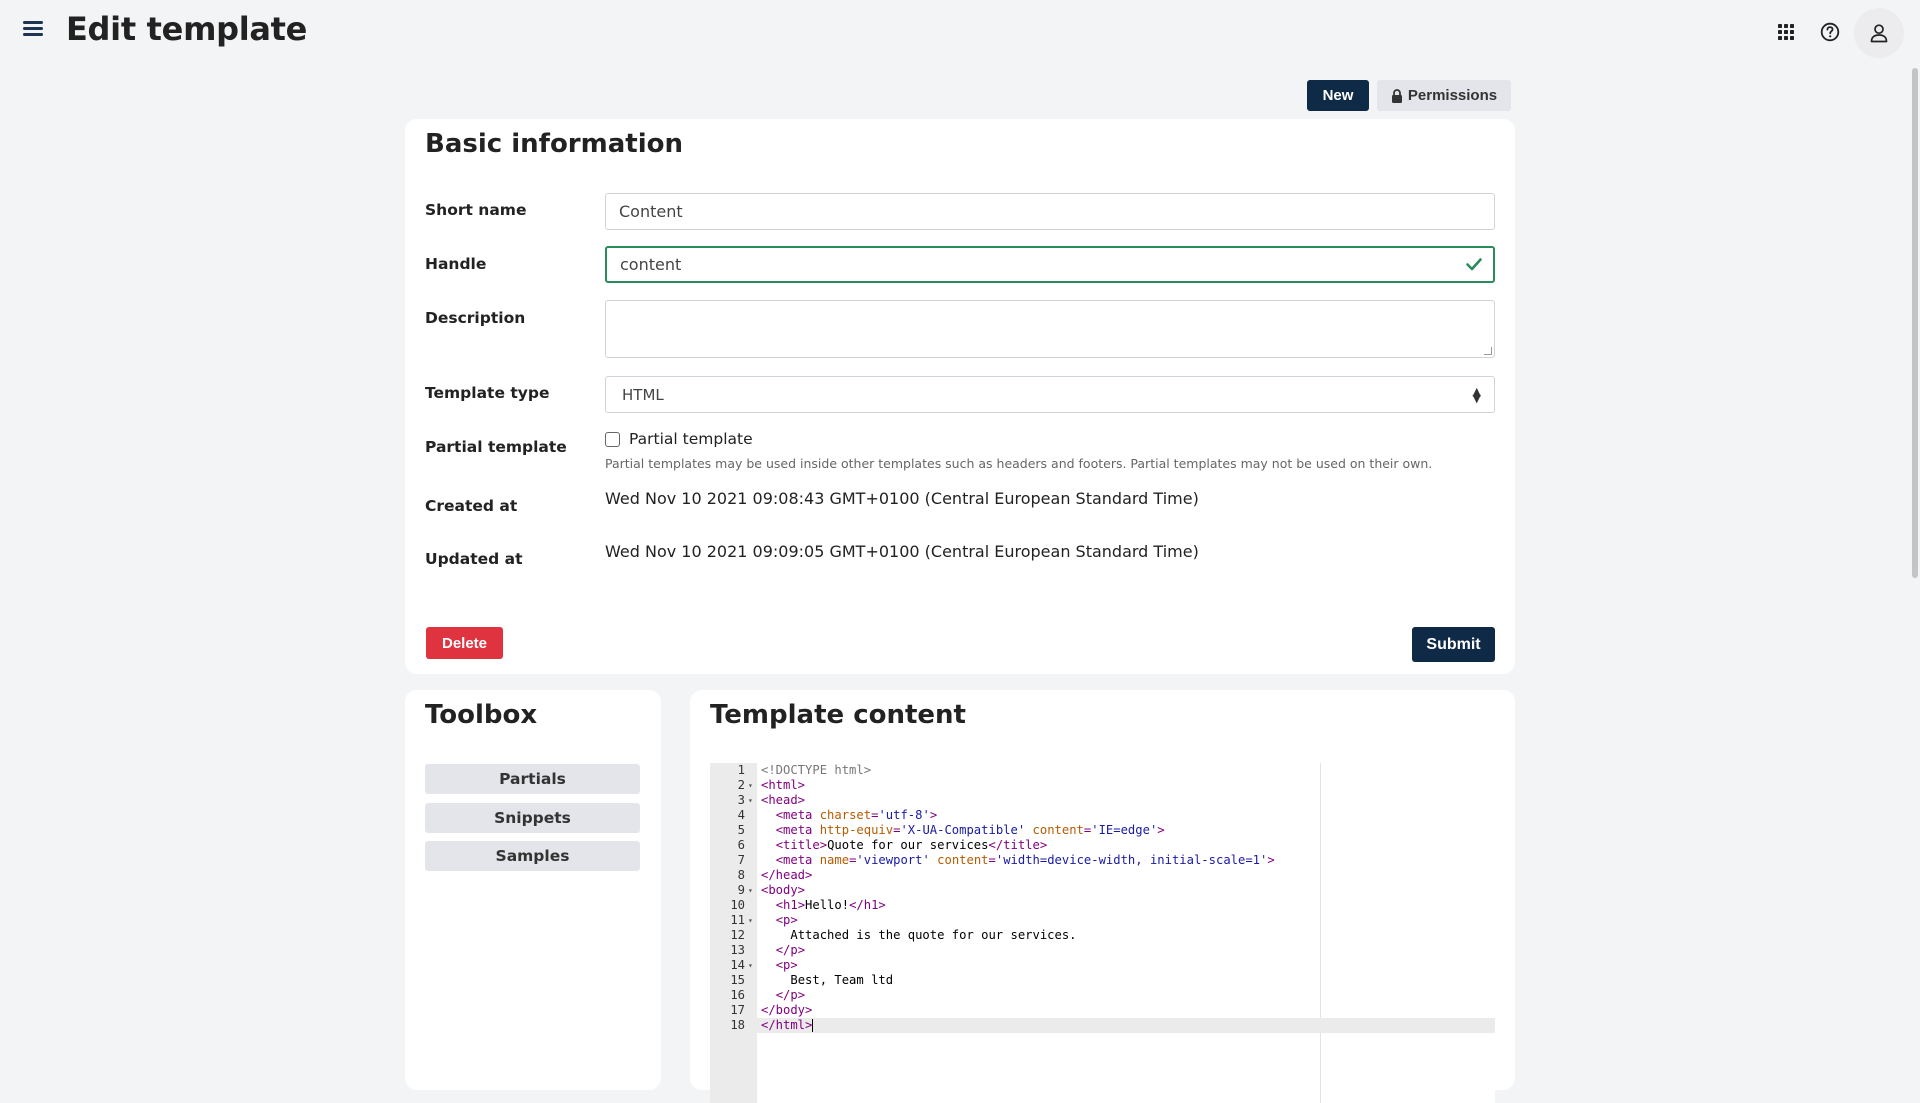  Describe the element at coordinates (741, 830) in the screenshot. I see `line-number: 5` at that location.